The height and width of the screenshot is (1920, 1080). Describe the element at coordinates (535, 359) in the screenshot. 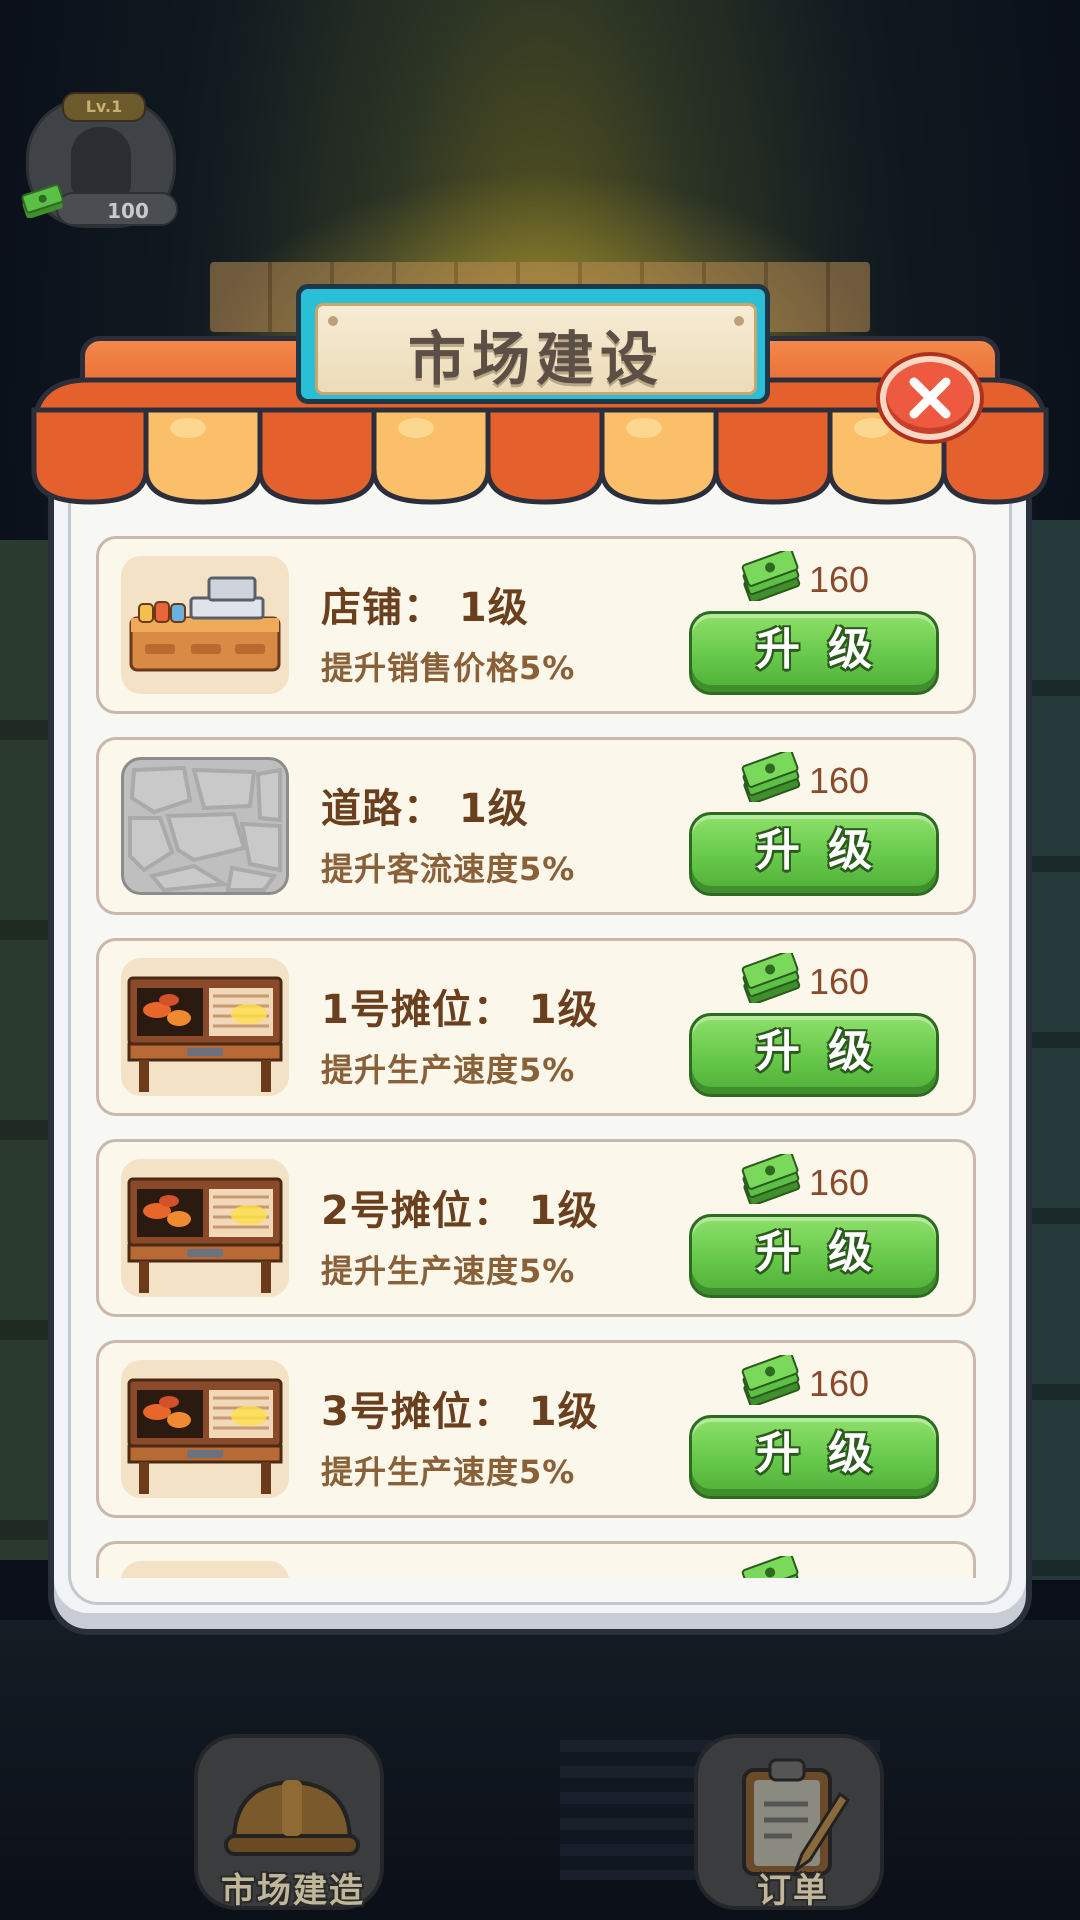

I see `dialog-title: 市场建设` at that location.